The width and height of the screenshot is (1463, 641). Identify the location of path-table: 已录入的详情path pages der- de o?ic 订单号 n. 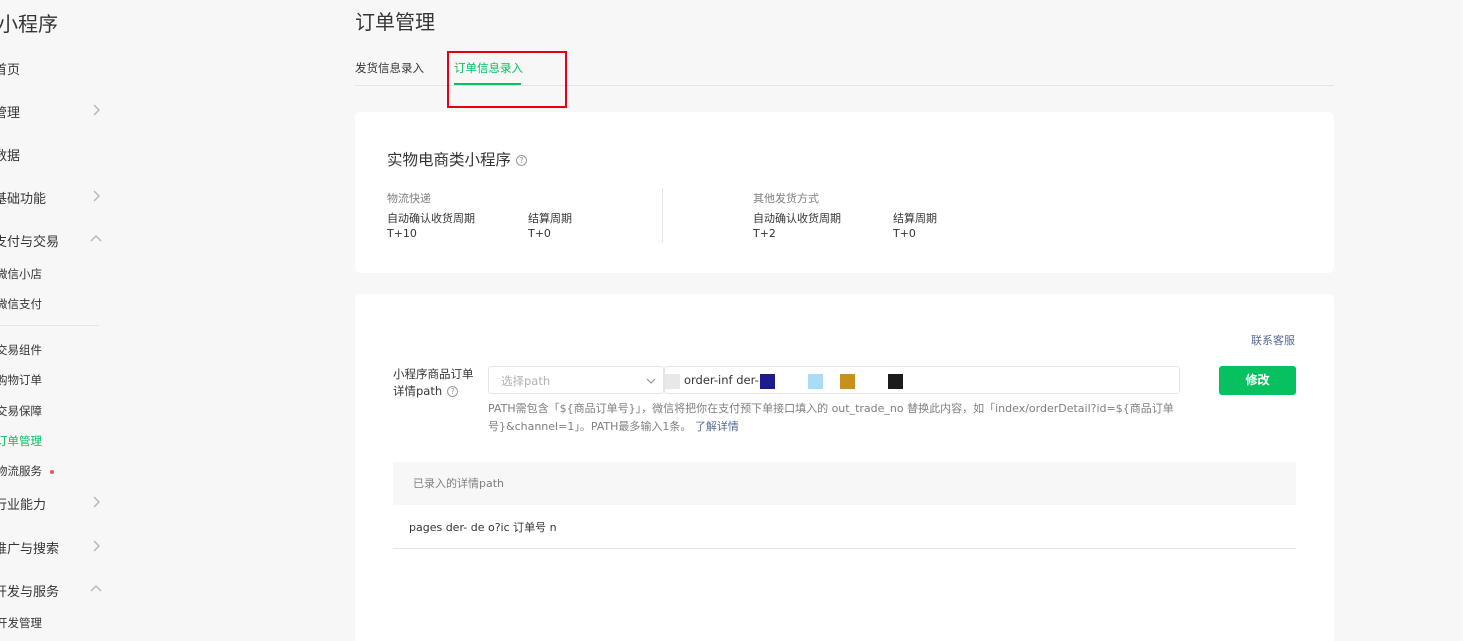
(844, 505).